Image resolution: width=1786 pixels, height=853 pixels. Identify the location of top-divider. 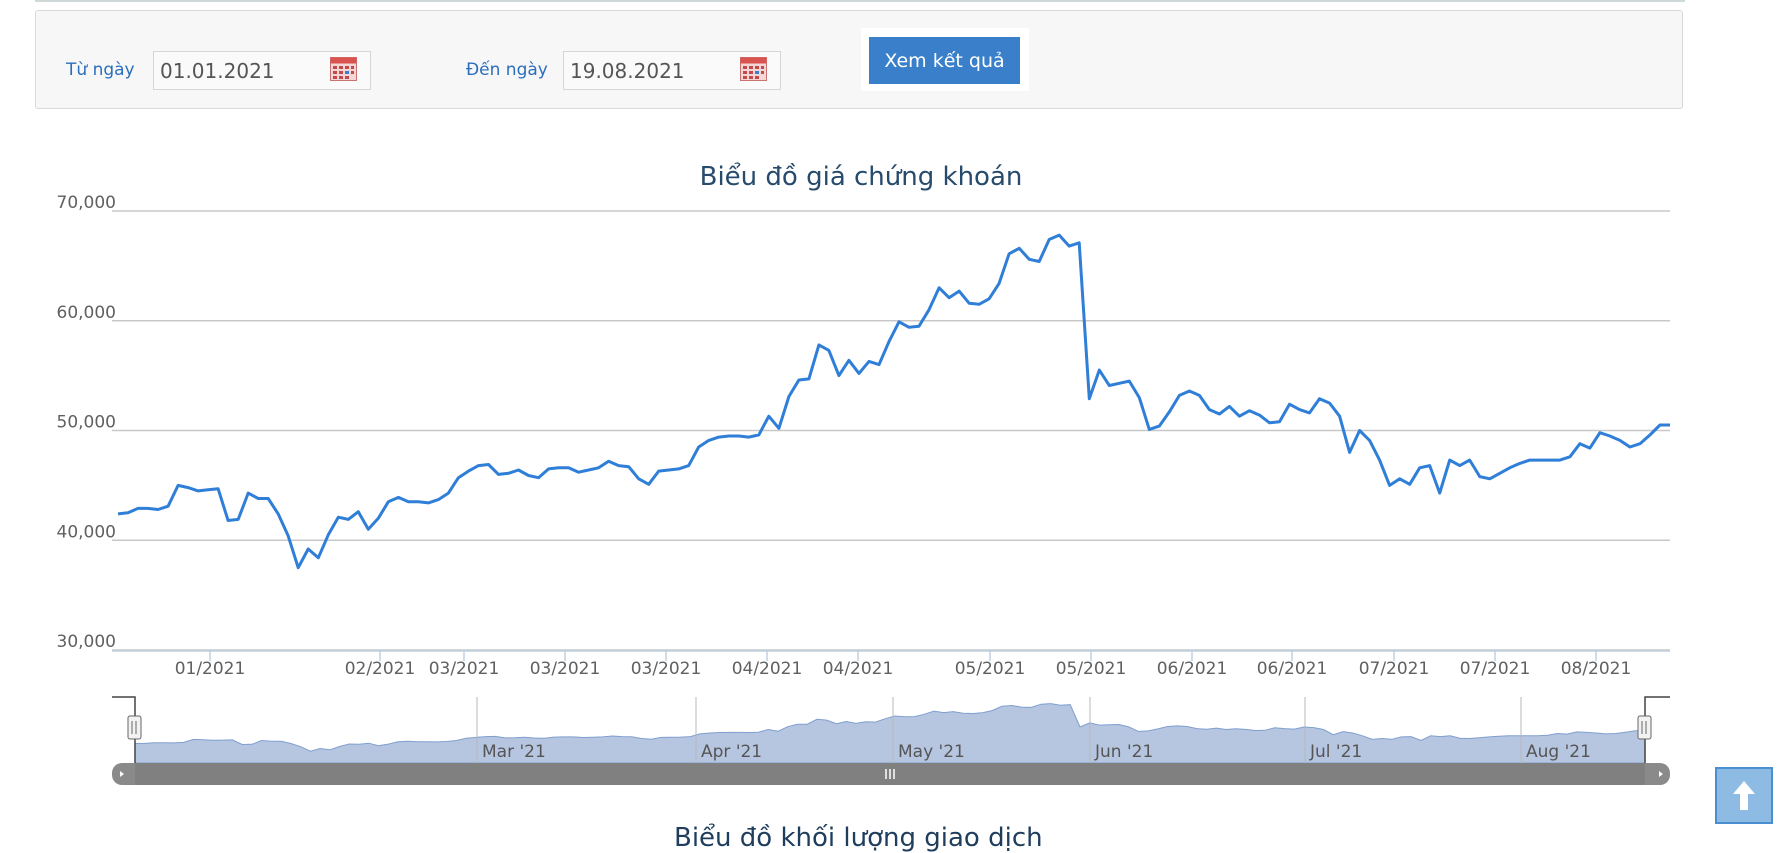
(860, 1).